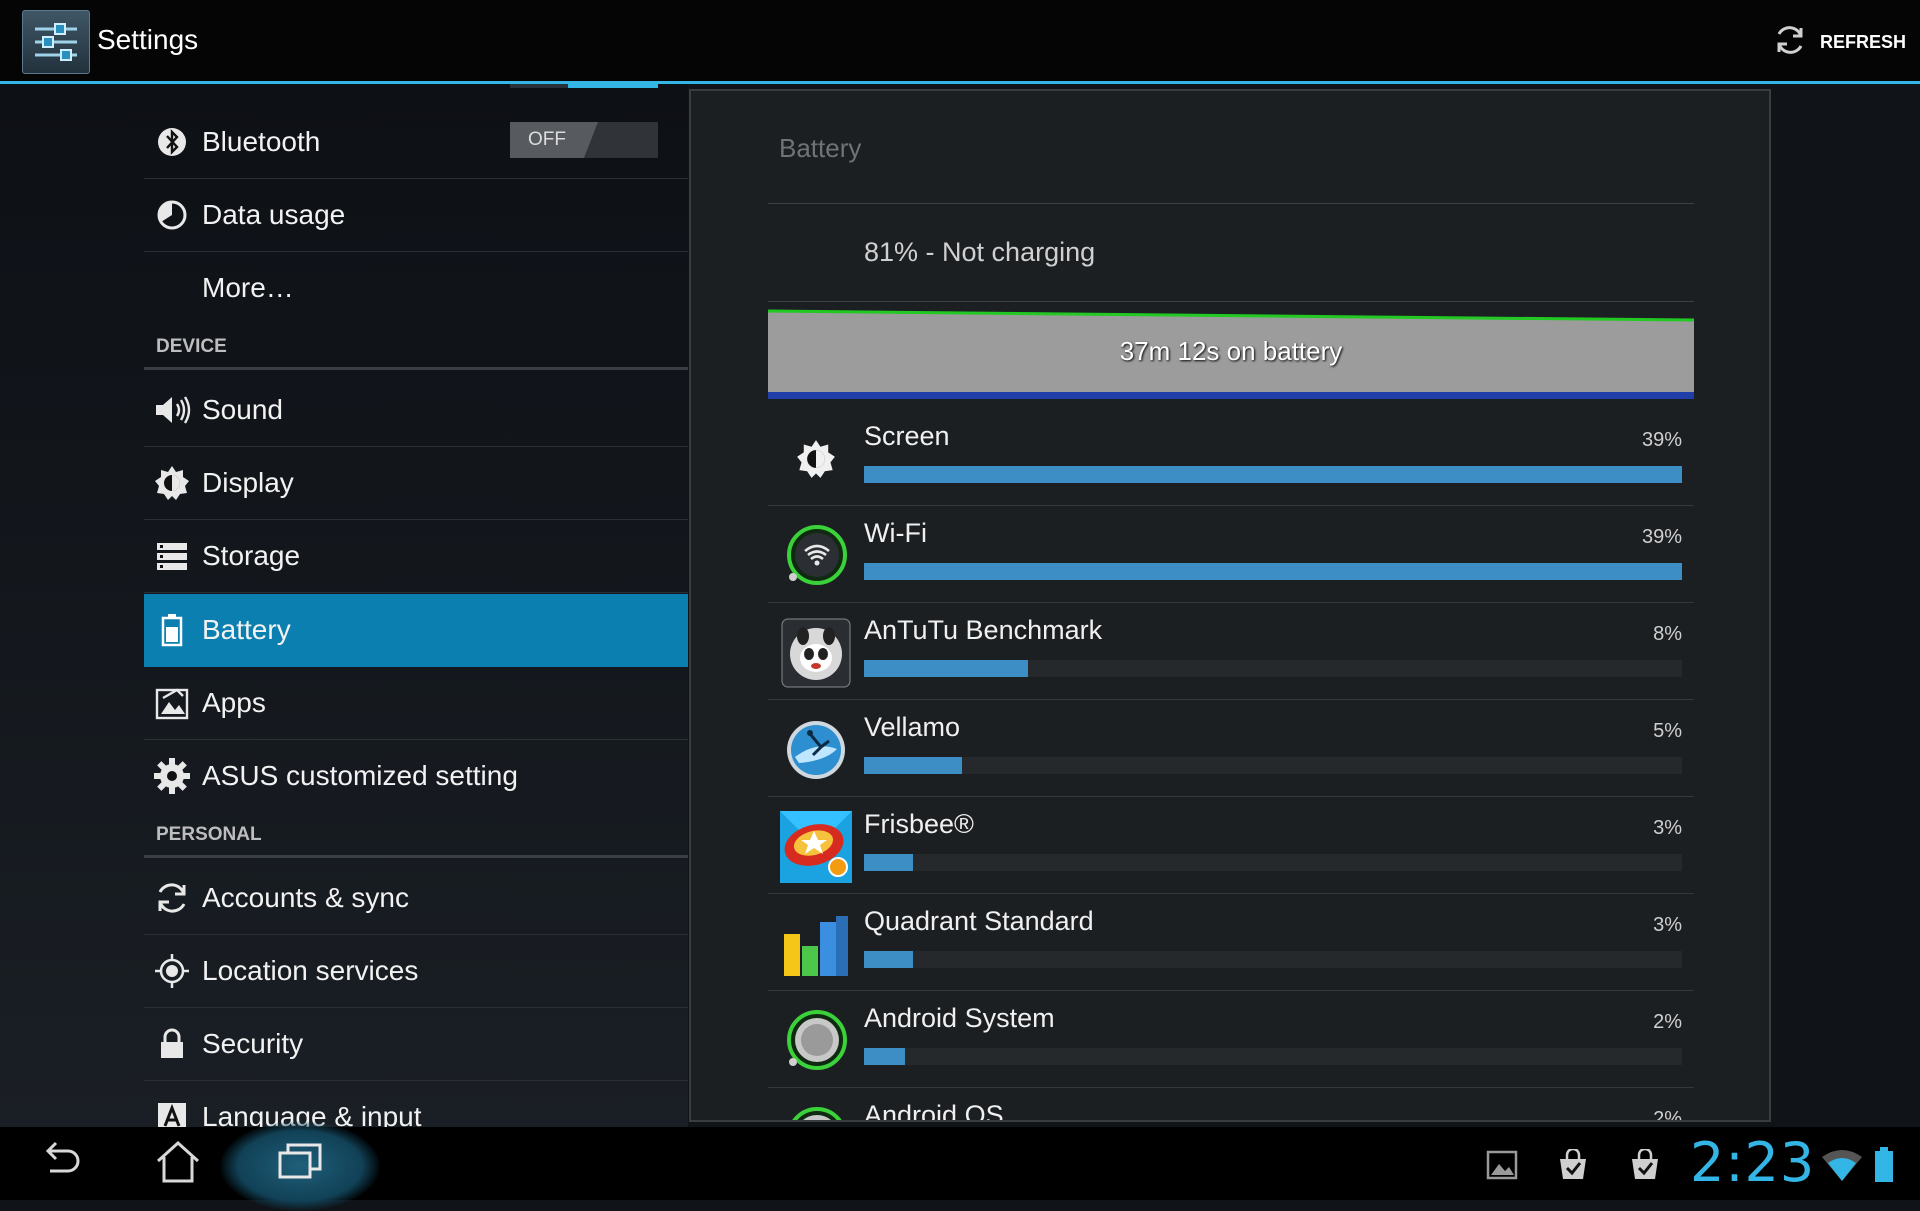 Image resolution: width=1920 pixels, height=1211 pixels. I want to click on back-icon, so click(60, 1163).